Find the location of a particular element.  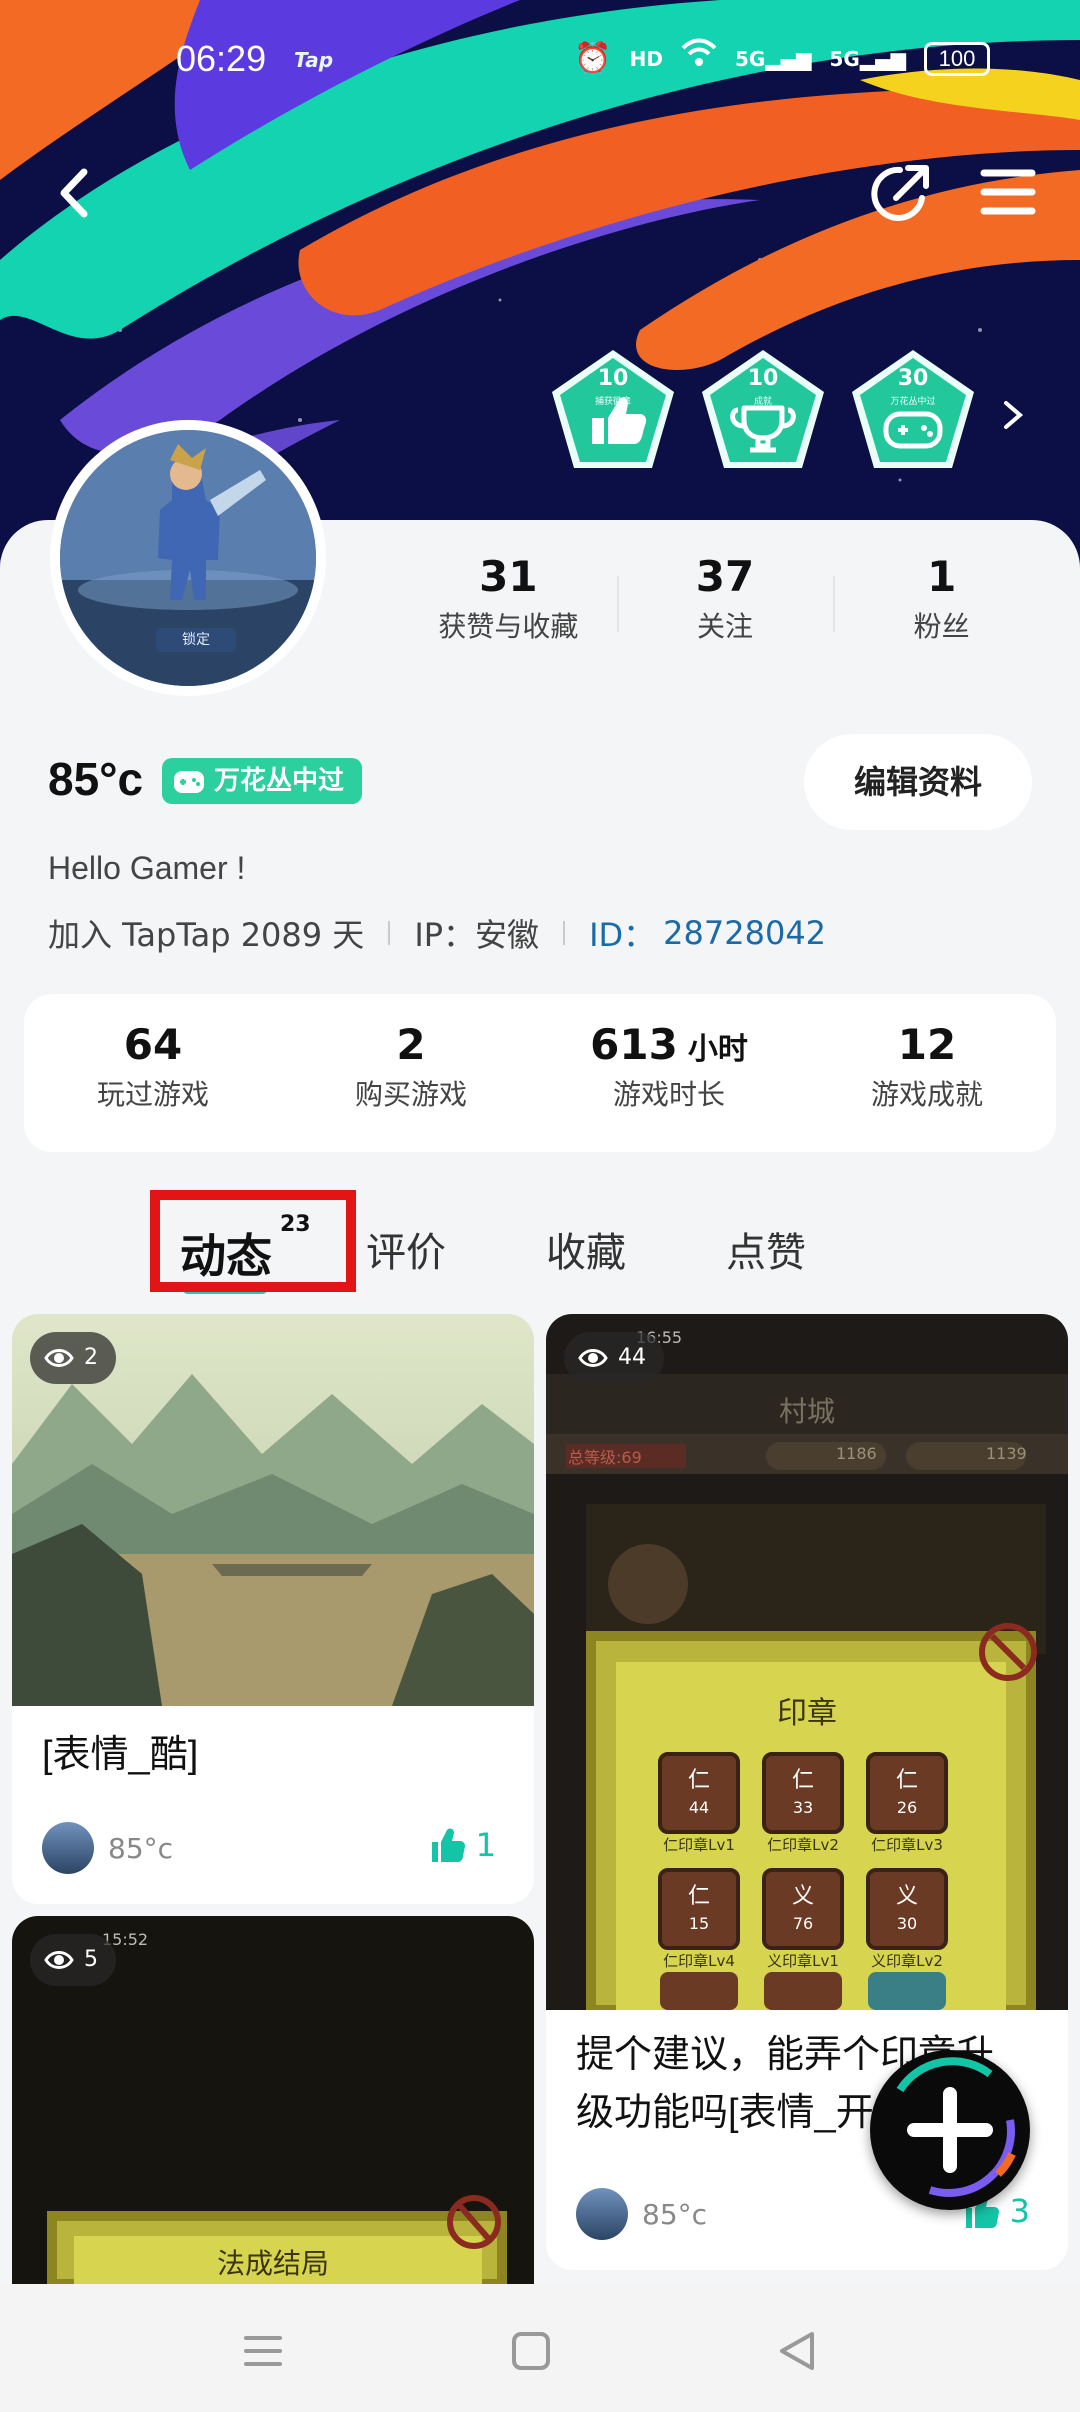

stat-value: 1 is located at coordinates (942, 576).